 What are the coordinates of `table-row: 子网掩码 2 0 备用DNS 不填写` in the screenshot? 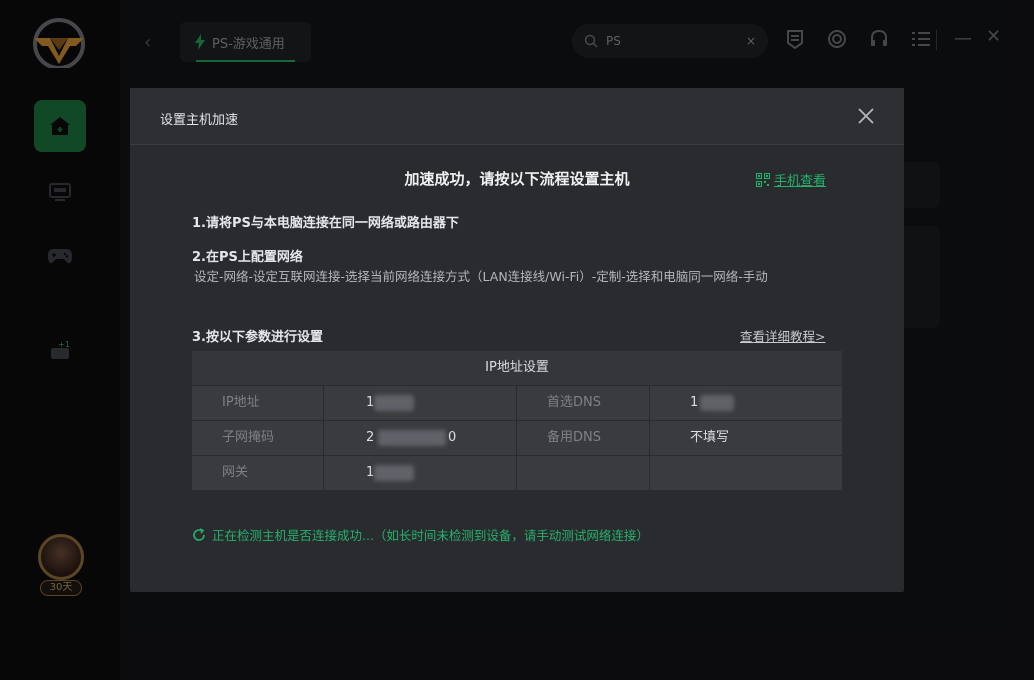 It's located at (517, 438).